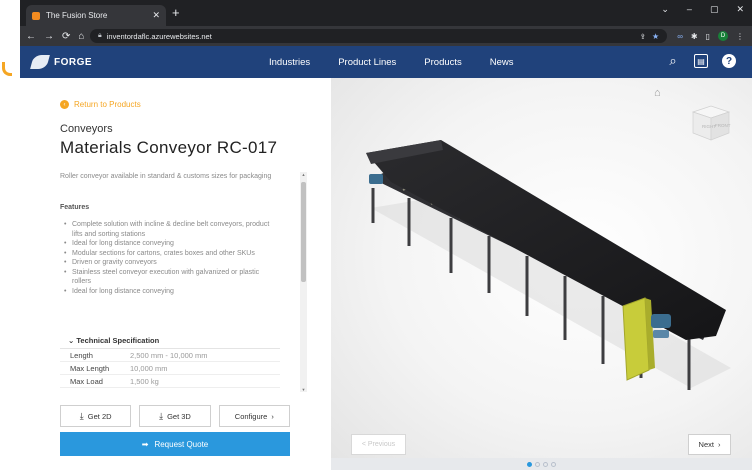  I want to click on browser-tab-bar: The Fusion Store ✕ + ⌄ – ▢ ✕, so click(386, 13).